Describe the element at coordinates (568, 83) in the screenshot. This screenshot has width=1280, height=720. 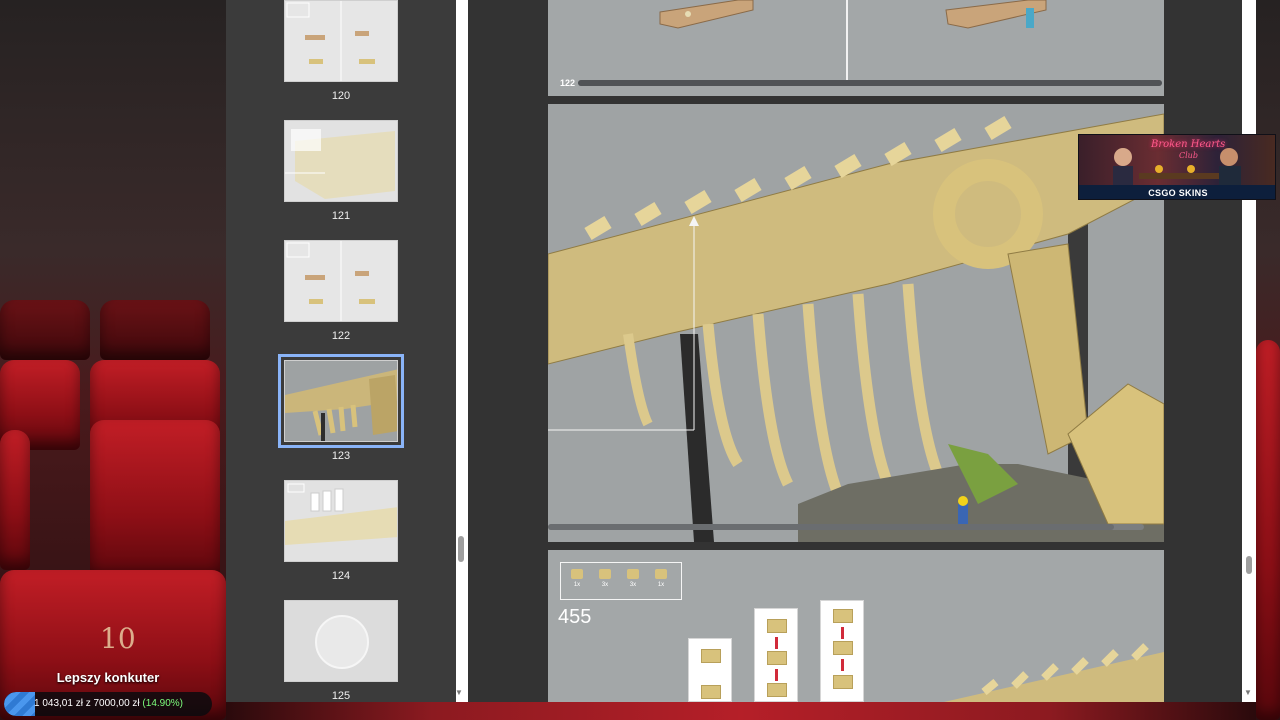
I see `page-number: 122` at that location.